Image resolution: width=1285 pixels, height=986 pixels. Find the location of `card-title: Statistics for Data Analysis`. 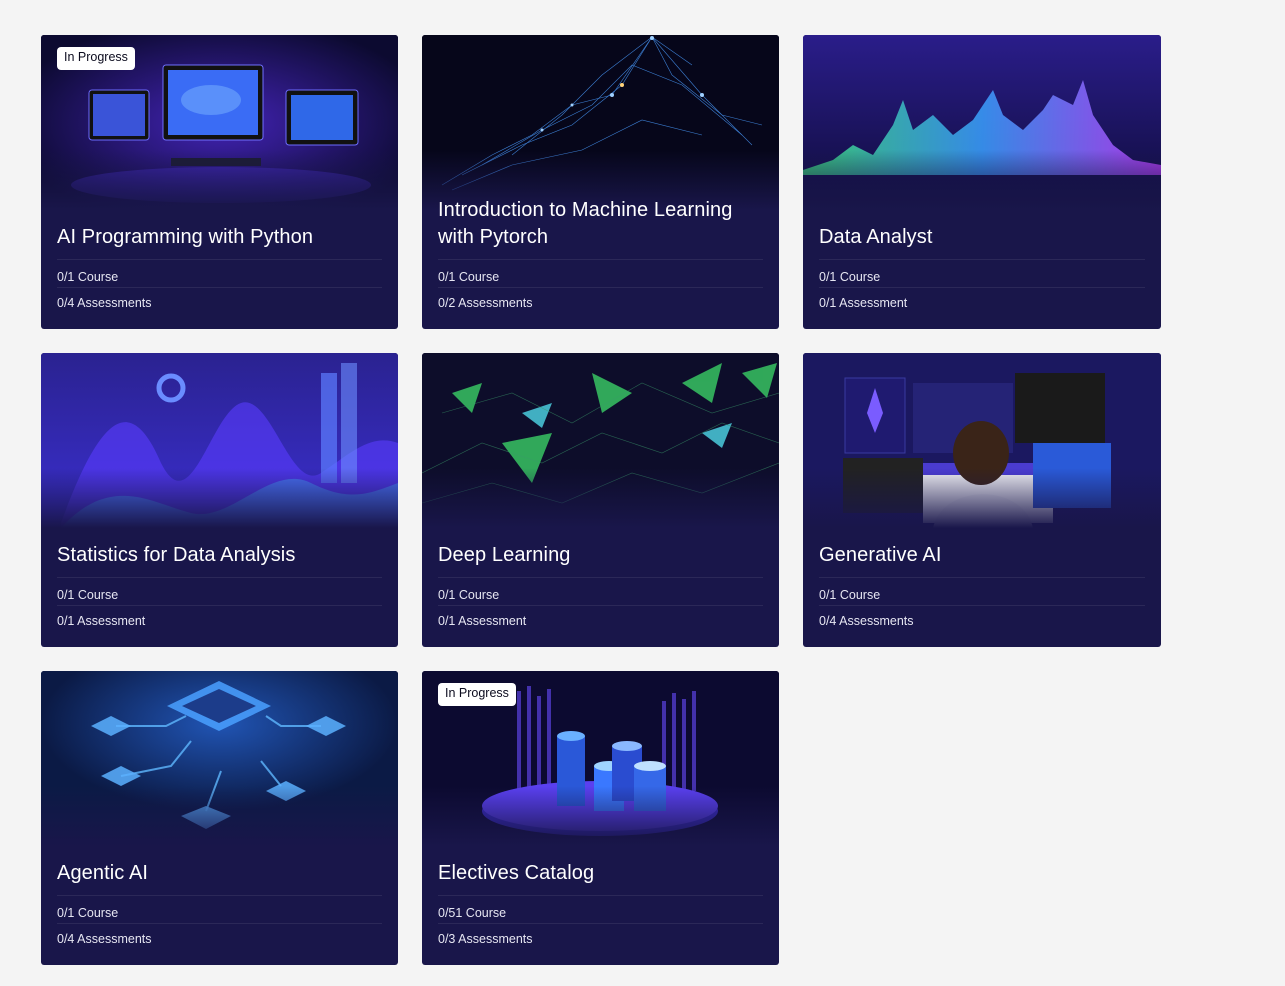

card-title: Statistics for Data Analysis is located at coordinates (176, 555).